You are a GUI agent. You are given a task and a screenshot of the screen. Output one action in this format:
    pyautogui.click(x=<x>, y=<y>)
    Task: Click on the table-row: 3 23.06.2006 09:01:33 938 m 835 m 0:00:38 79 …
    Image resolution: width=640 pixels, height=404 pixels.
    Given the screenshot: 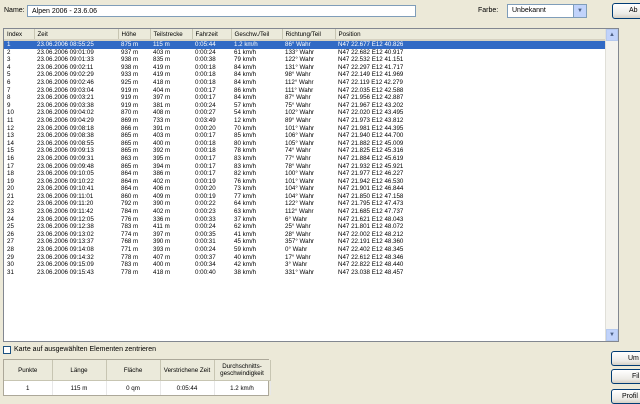 What is the action you would take?
    pyautogui.click(x=305, y=60)
    